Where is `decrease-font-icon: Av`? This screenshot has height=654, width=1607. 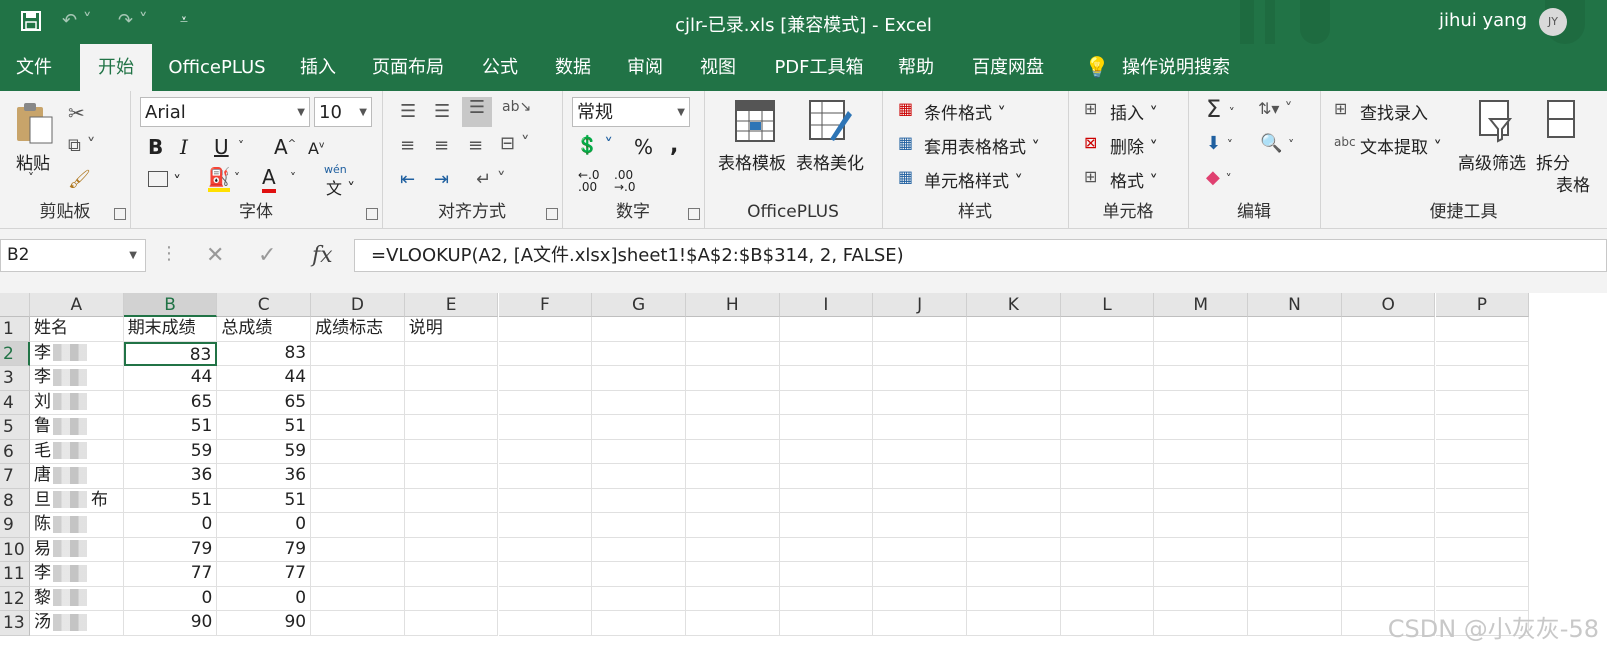
decrease-font-icon: Av is located at coordinates (316, 148).